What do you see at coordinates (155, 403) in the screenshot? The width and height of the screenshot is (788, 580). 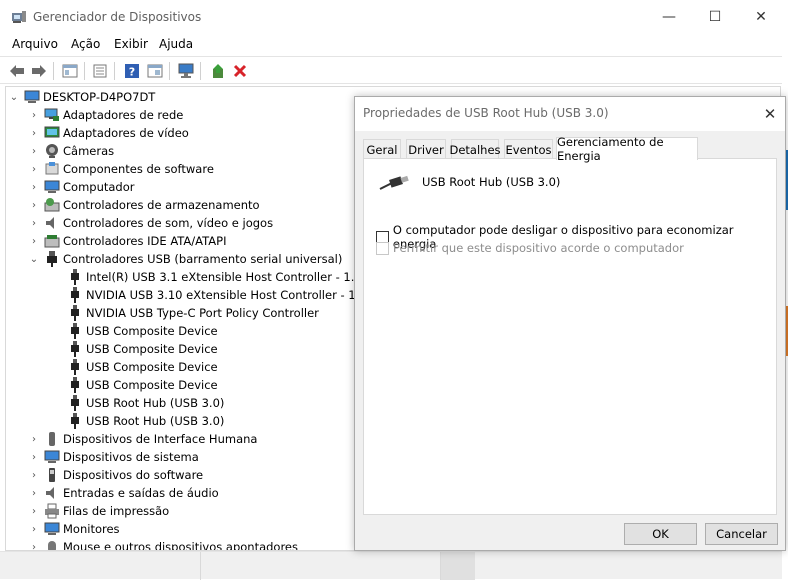 I see `tree-device-label: USB Root Hub (USB 3.0)` at bounding box center [155, 403].